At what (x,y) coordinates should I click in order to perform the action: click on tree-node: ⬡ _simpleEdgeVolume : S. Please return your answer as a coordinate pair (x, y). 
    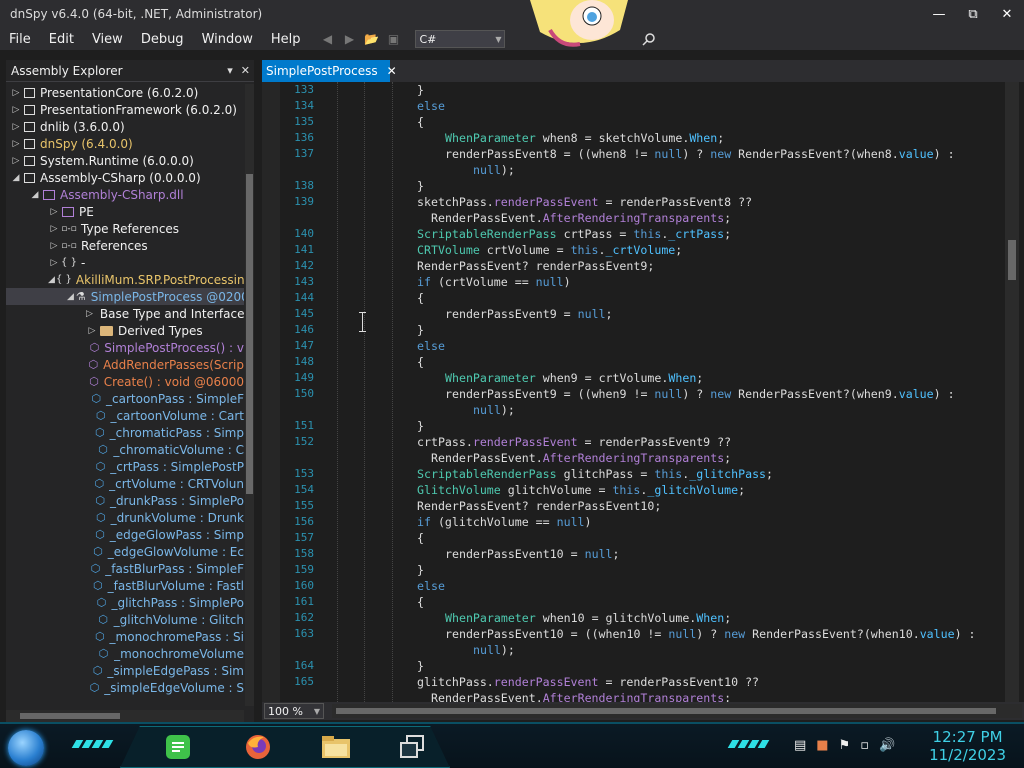
    Looking at the image, I should click on (125, 687).